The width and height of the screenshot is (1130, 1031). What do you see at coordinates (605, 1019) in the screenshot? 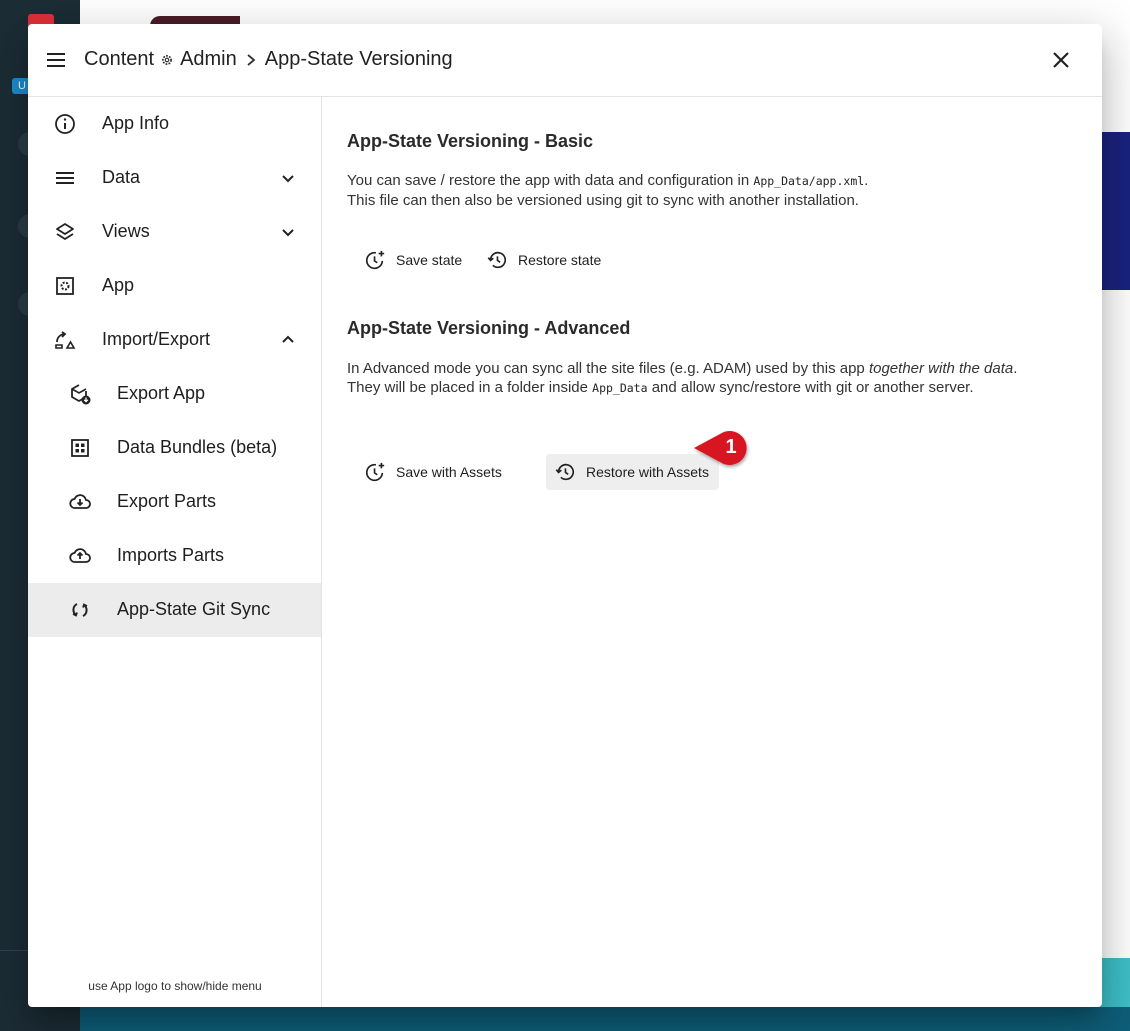
I see `background-footer-band` at bounding box center [605, 1019].